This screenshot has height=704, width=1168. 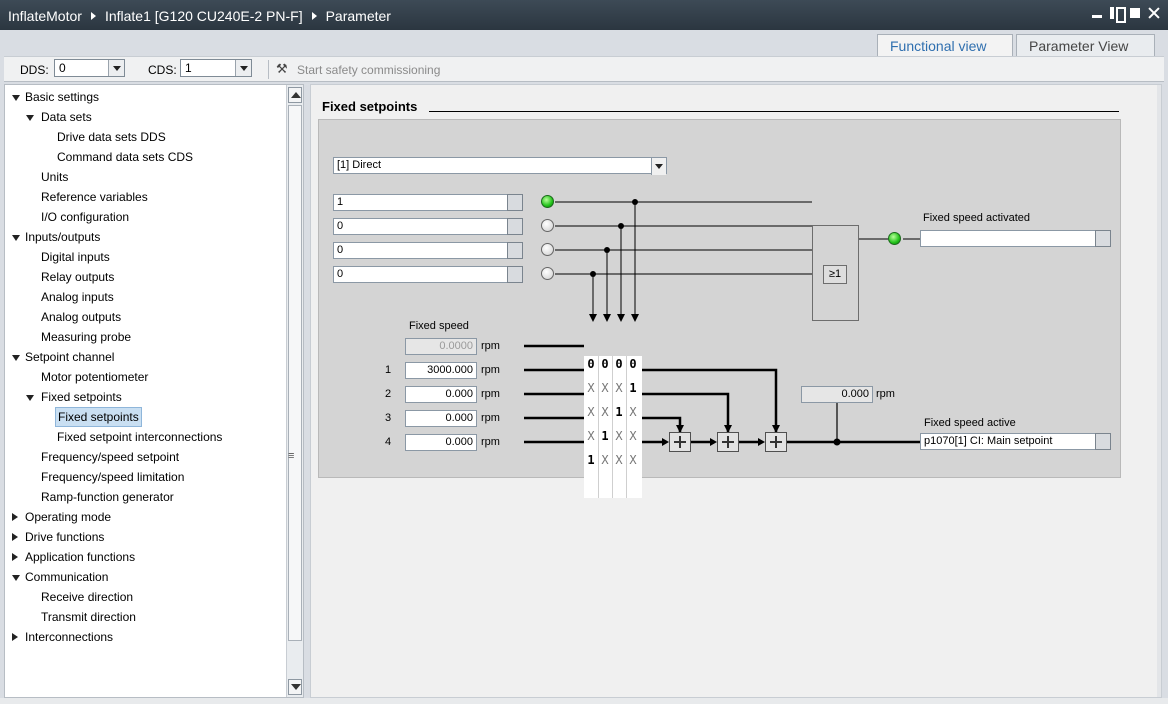 I want to click on tree-item-label: Frequency/speed setpoint, so click(x=110, y=457).